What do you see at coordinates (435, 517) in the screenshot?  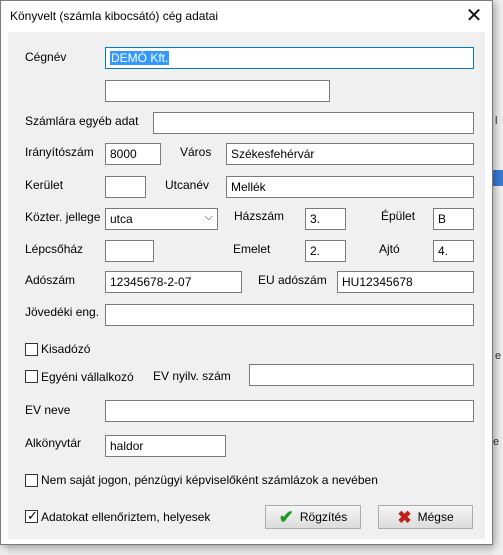 I see `cancel-button-label: Mégse` at bounding box center [435, 517].